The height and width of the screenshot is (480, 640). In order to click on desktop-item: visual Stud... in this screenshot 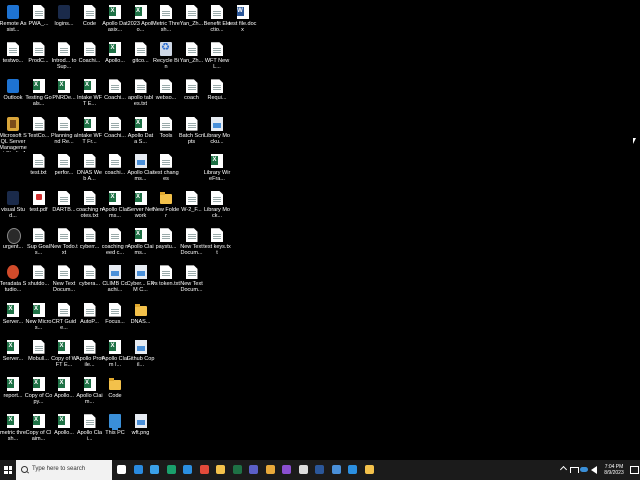, I will do `click(13, 209)`.